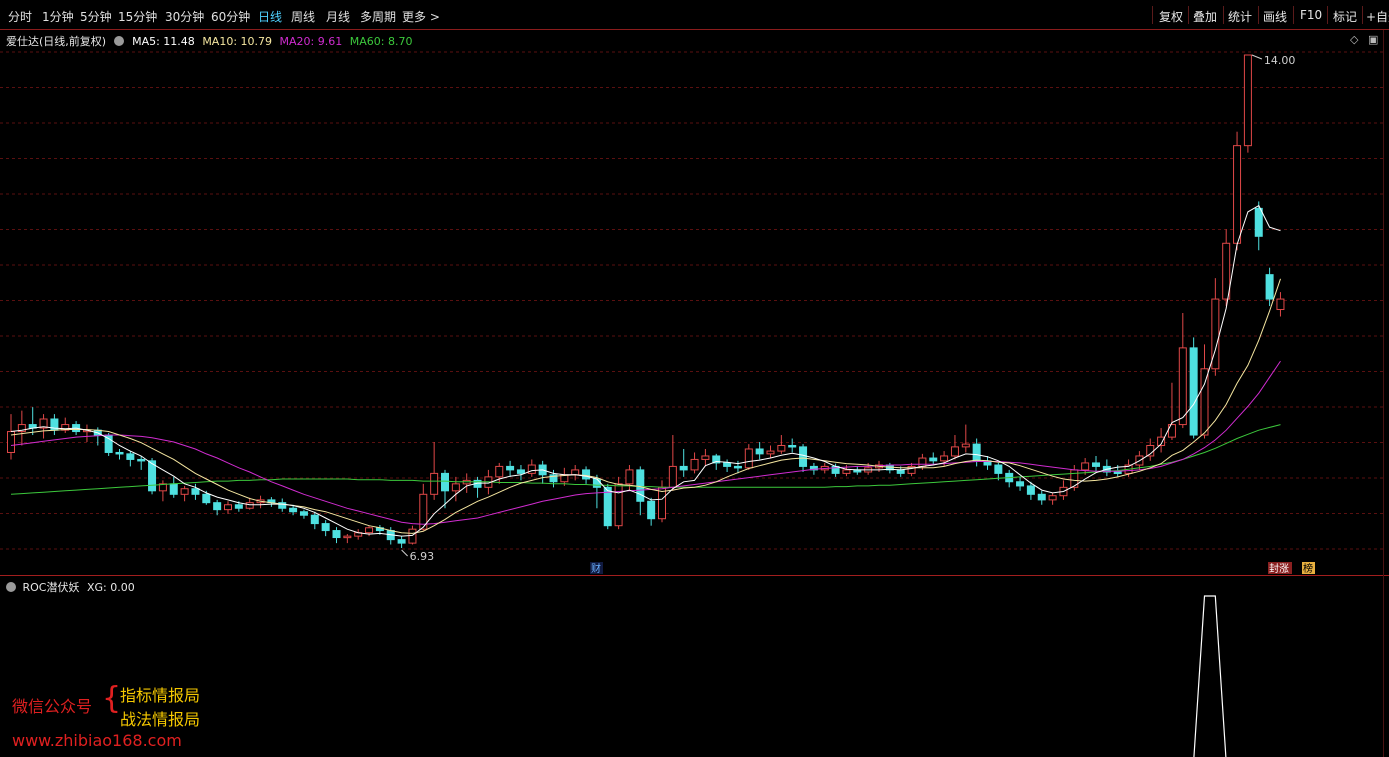 The width and height of the screenshot is (1389, 757). I want to click on roc-signal-line, so click(1210, 676).